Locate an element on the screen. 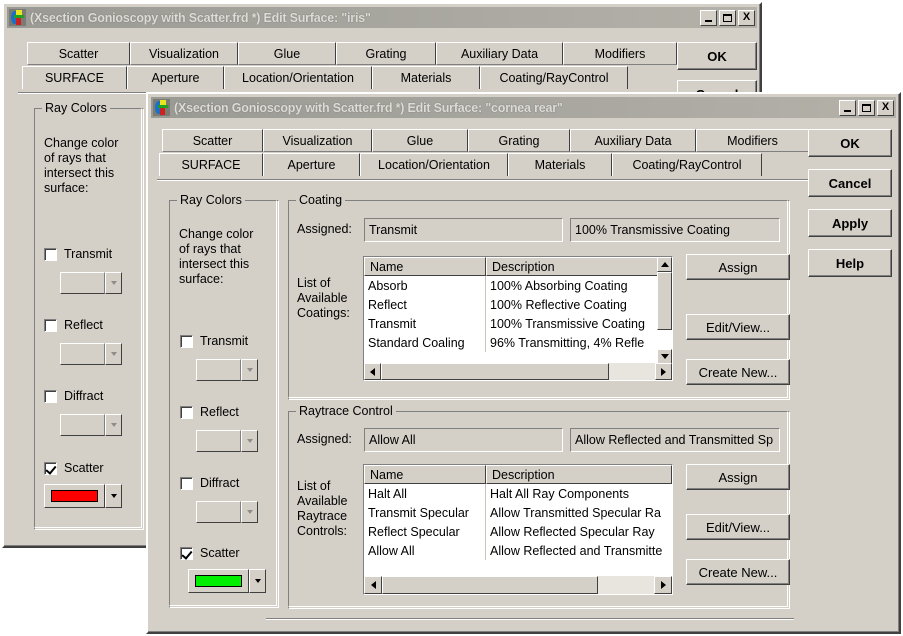  back-diffract-color-swatch is located at coordinates (82, 425).